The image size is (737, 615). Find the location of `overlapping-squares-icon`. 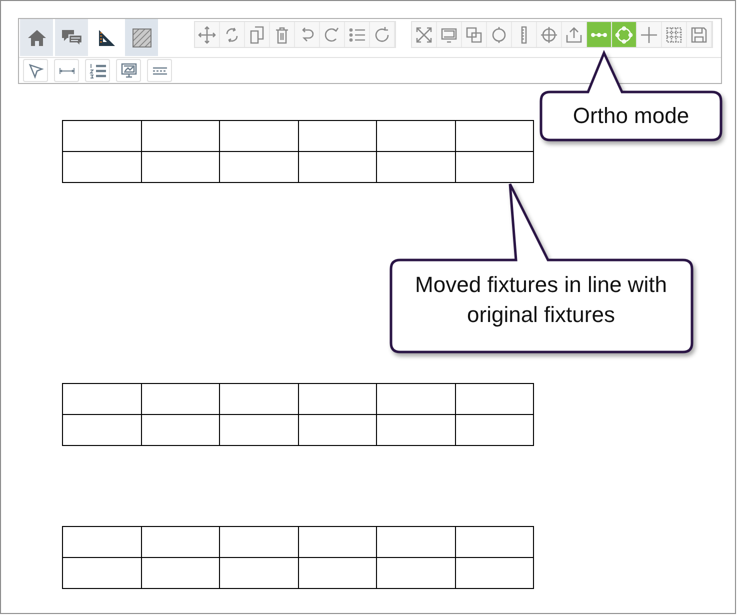

overlapping-squares-icon is located at coordinates (474, 35).